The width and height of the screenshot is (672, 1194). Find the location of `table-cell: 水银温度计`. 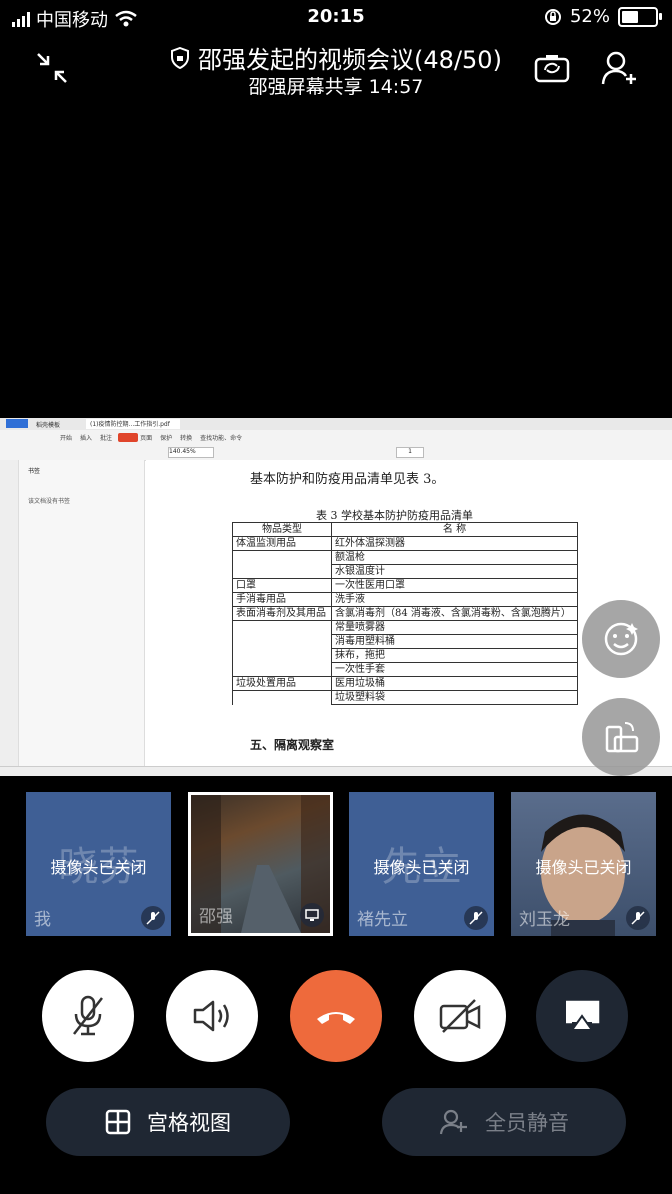

table-cell: 水银温度计 is located at coordinates (454, 571).